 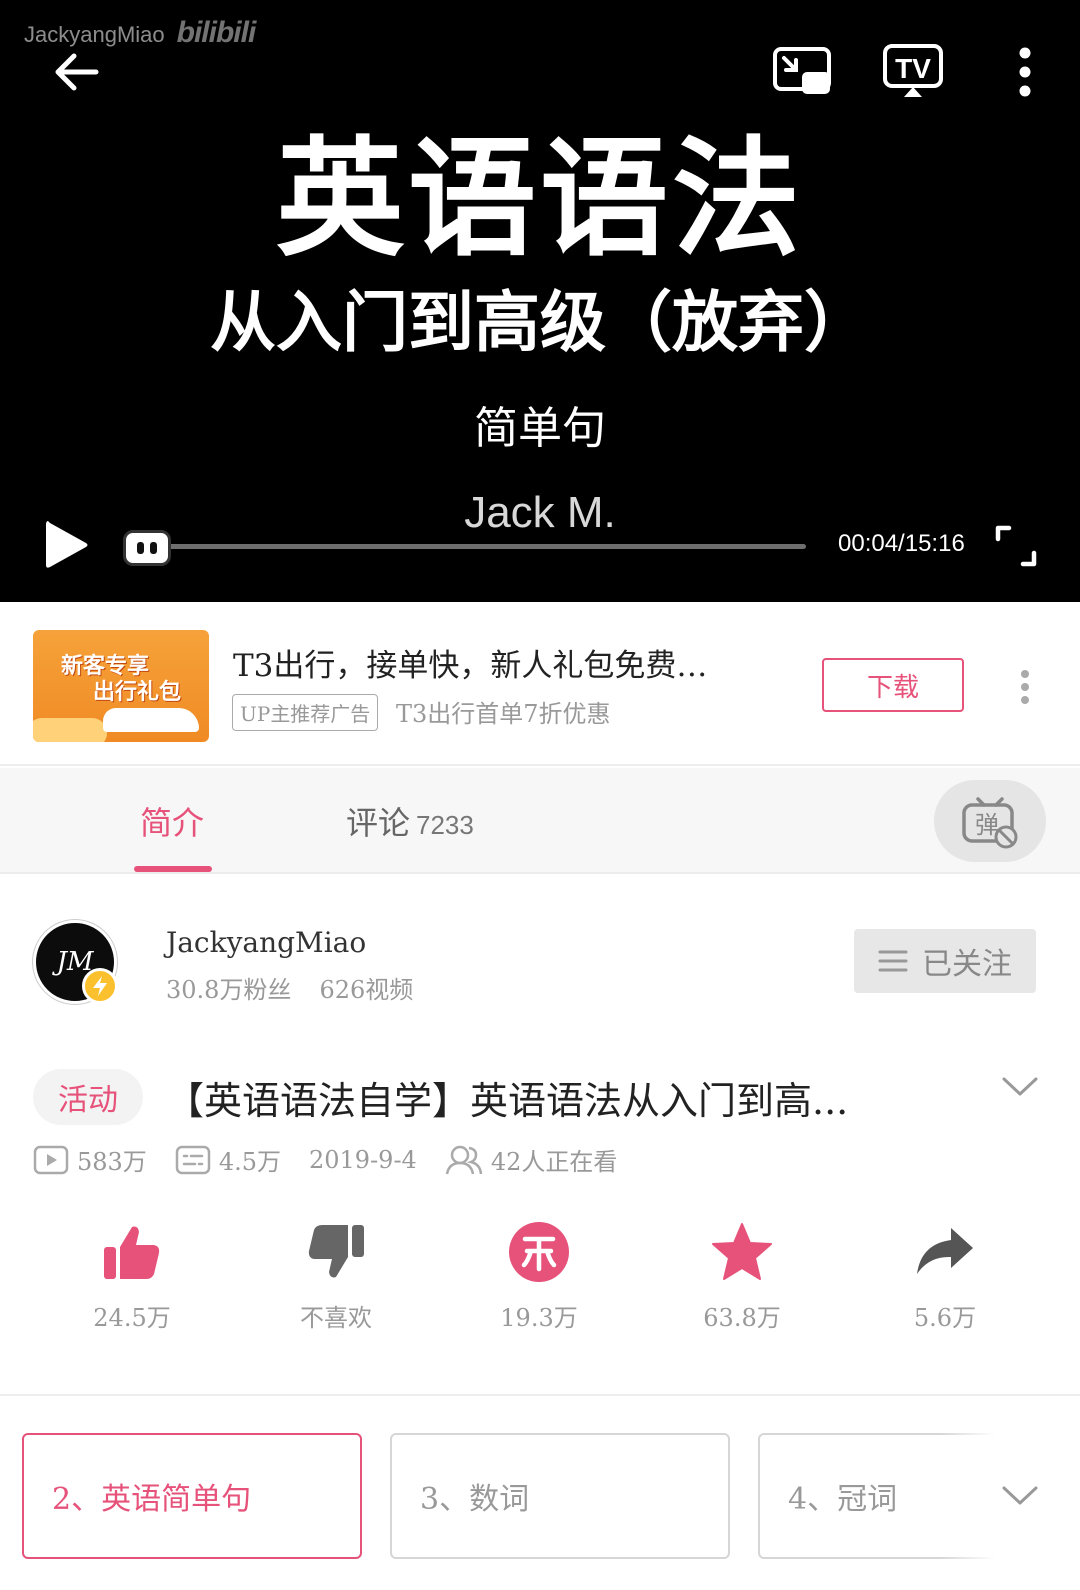 I want to click on video-frame-topic: 简单句, so click(x=540, y=428).